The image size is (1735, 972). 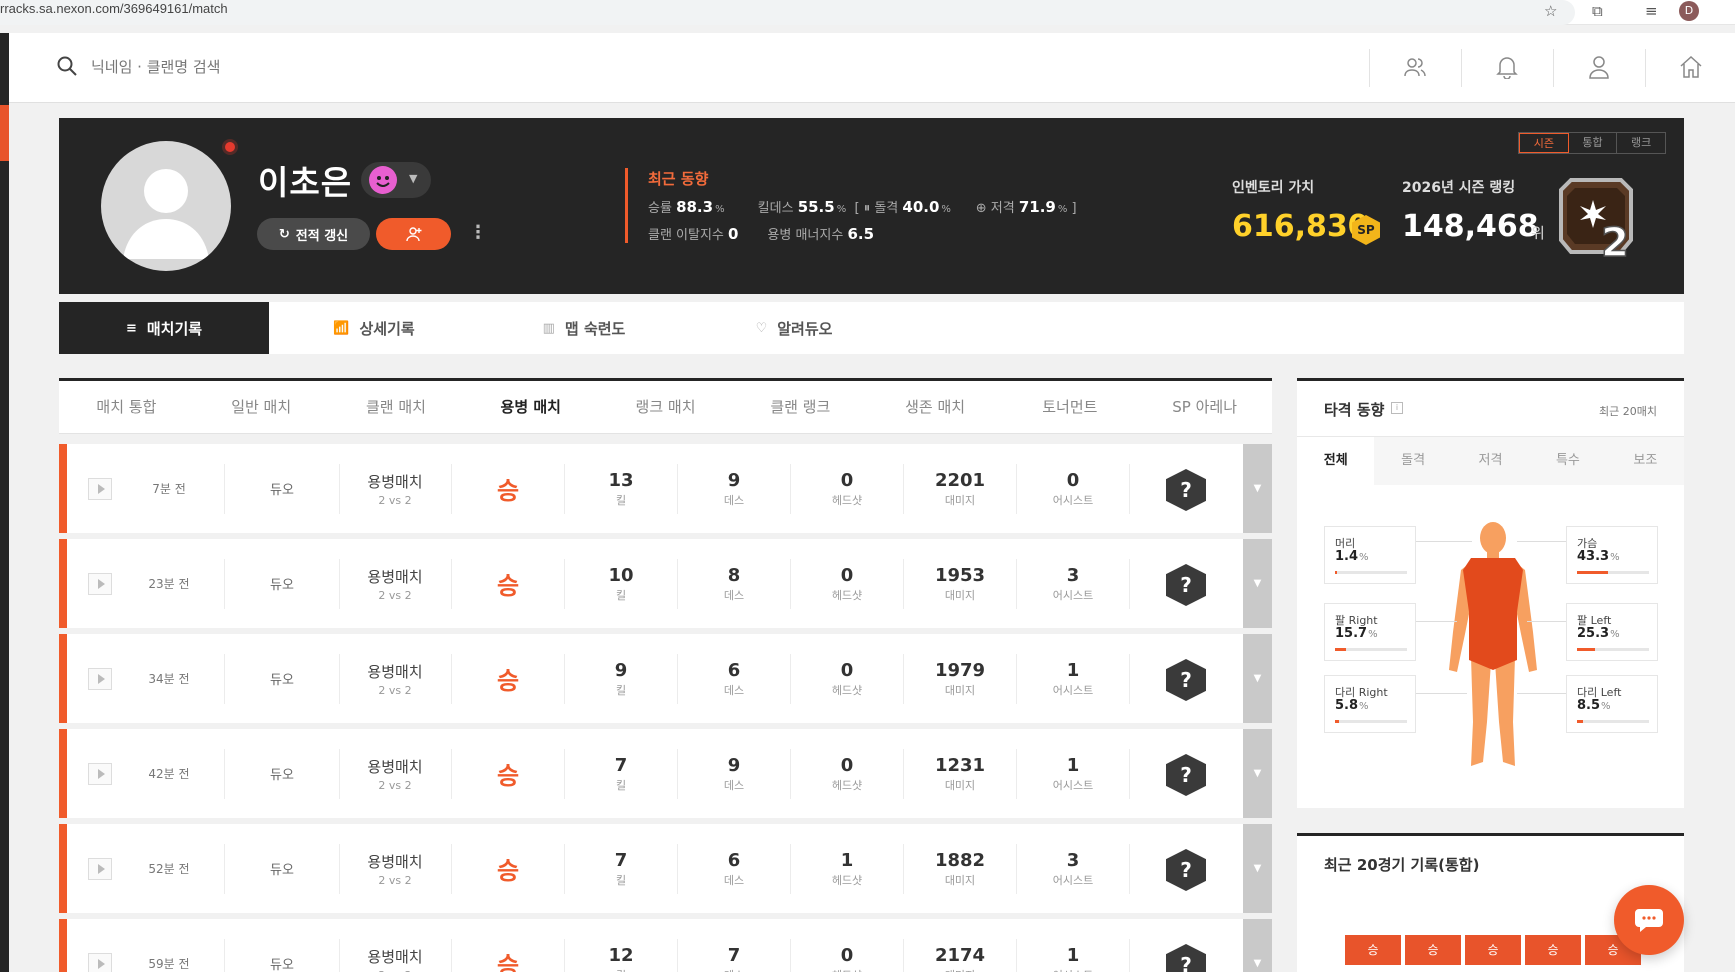 I want to click on tab-rank-match: 랭크 매치, so click(x=665, y=407).